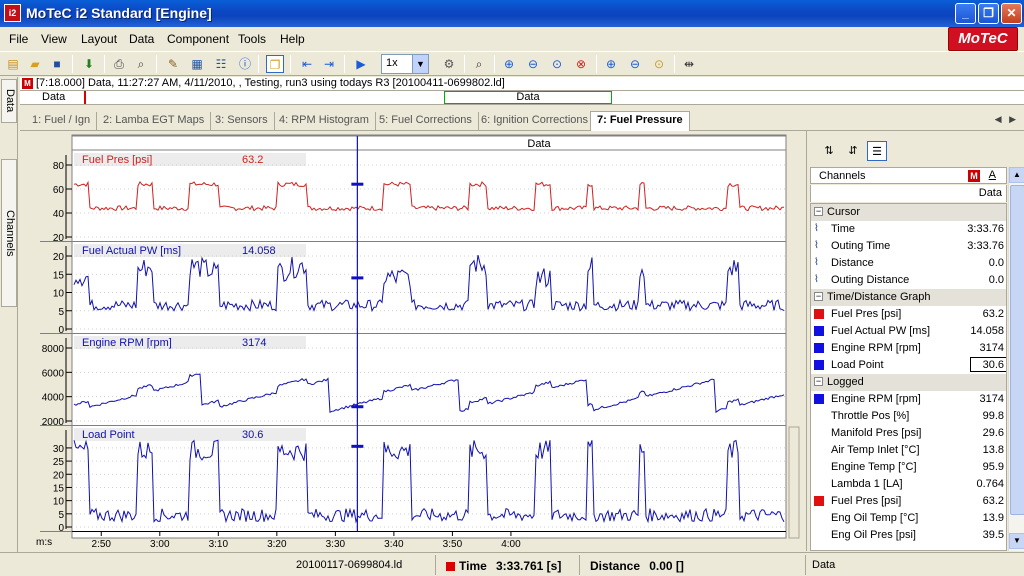 The height and width of the screenshot is (576, 1024). Describe the element at coordinates (908, 365) in the screenshot. I see `channel-row: Load Point 30.6` at that location.